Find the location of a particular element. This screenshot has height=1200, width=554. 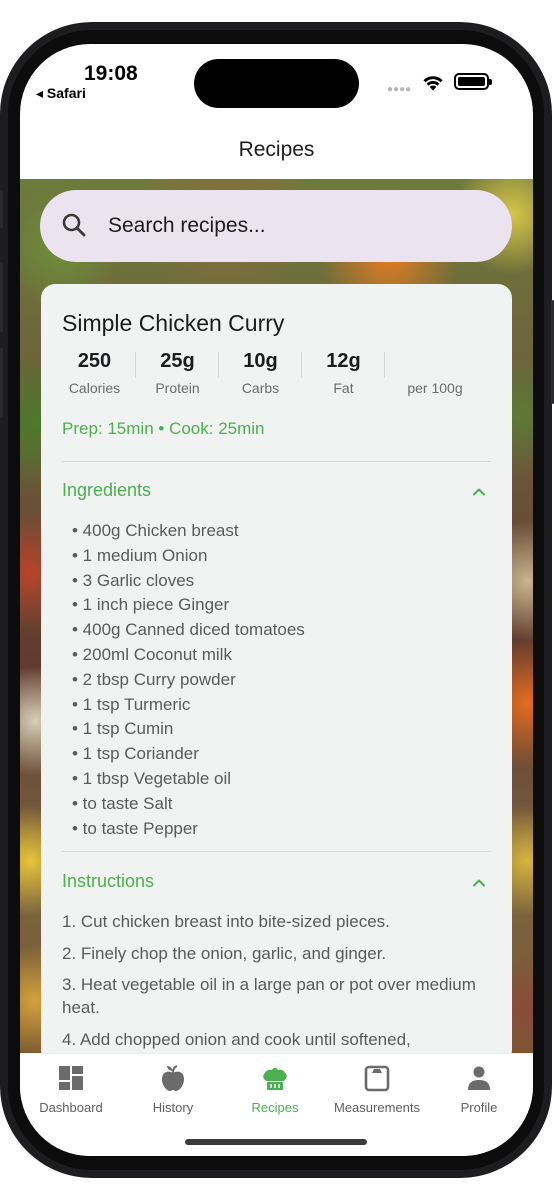

tab-label: Recipes is located at coordinates (275, 1107).